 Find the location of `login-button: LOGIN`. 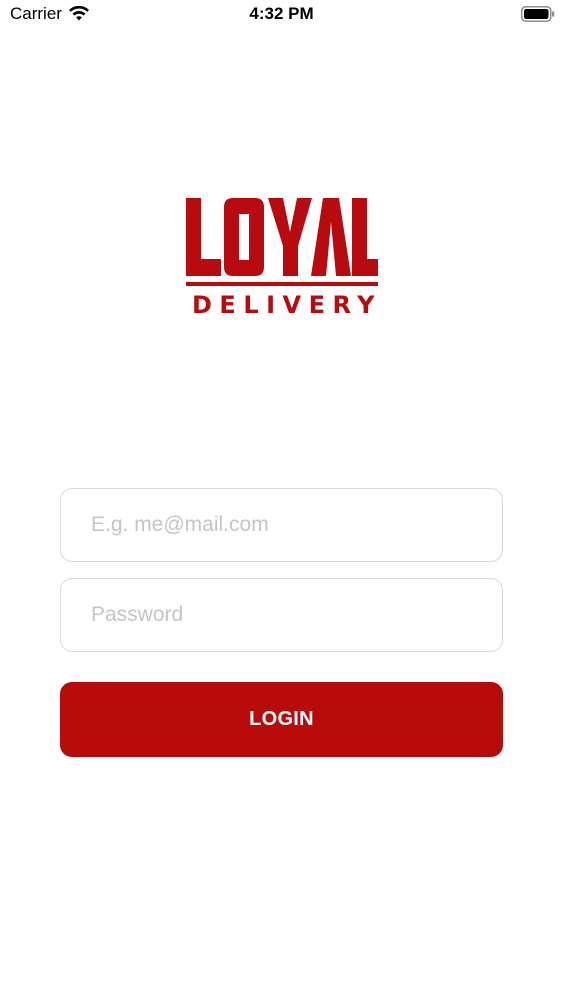

login-button: LOGIN is located at coordinates (281, 719).